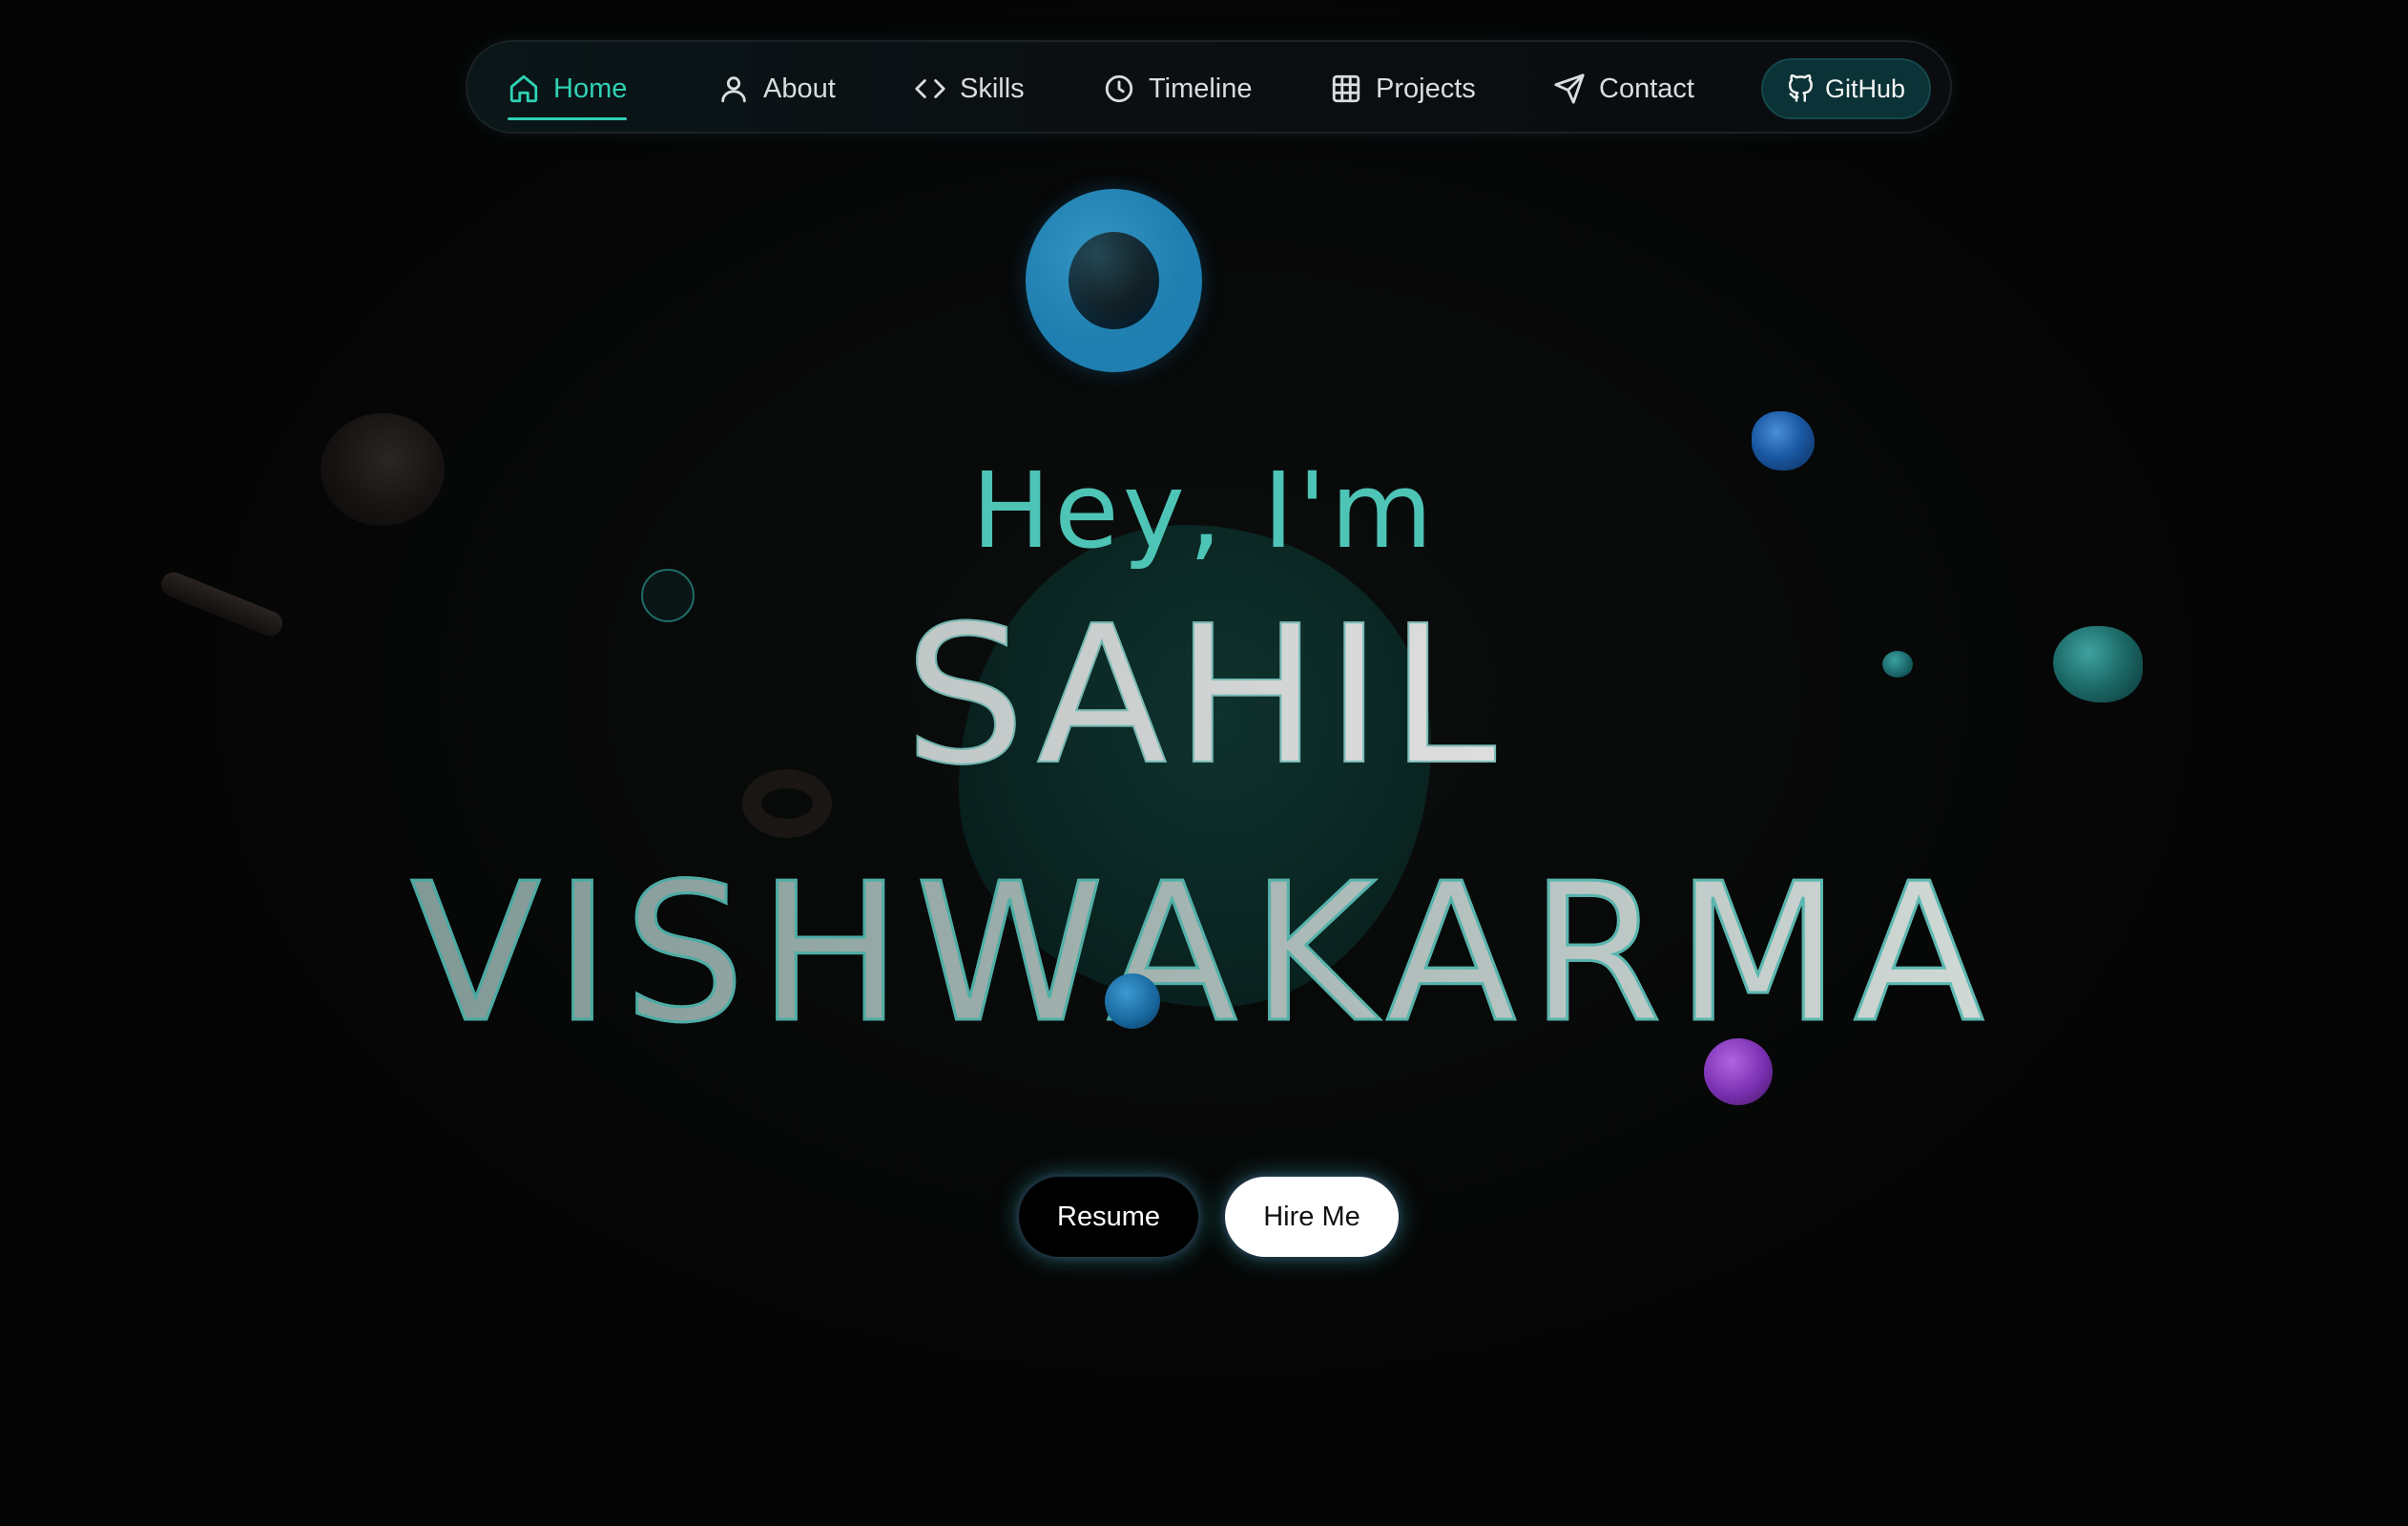  What do you see at coordinates (1346, 88) in the screenshot?
I see `grid-icon` at bounding box center [1346, 88].